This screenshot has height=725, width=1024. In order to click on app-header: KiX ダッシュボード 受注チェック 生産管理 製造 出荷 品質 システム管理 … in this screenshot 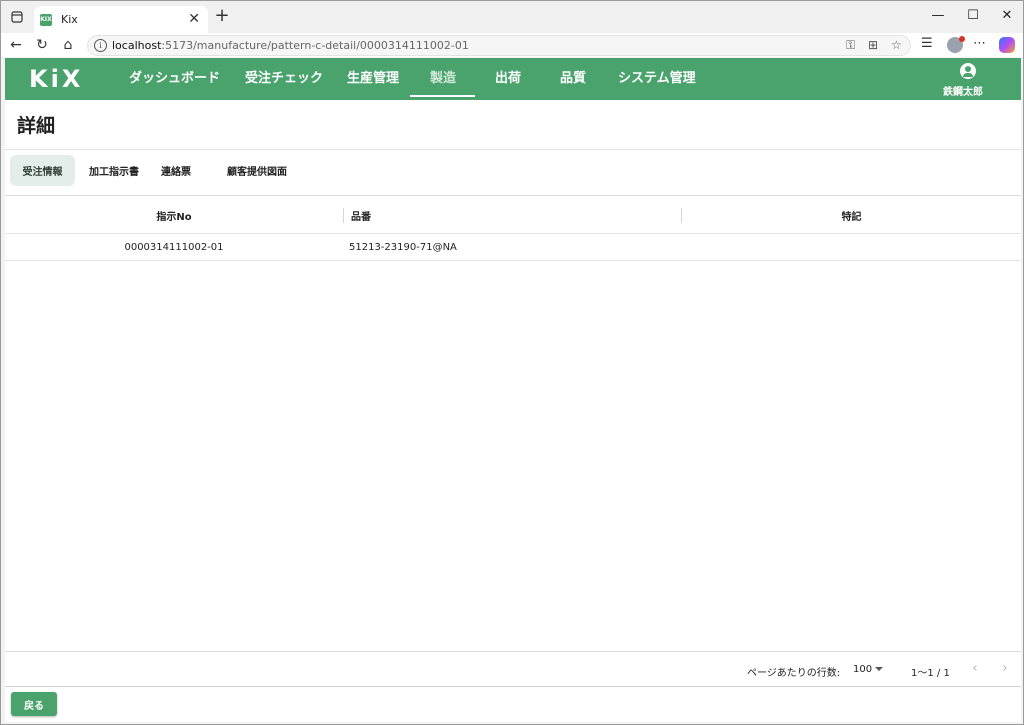, I will do `click(513, 79)`.